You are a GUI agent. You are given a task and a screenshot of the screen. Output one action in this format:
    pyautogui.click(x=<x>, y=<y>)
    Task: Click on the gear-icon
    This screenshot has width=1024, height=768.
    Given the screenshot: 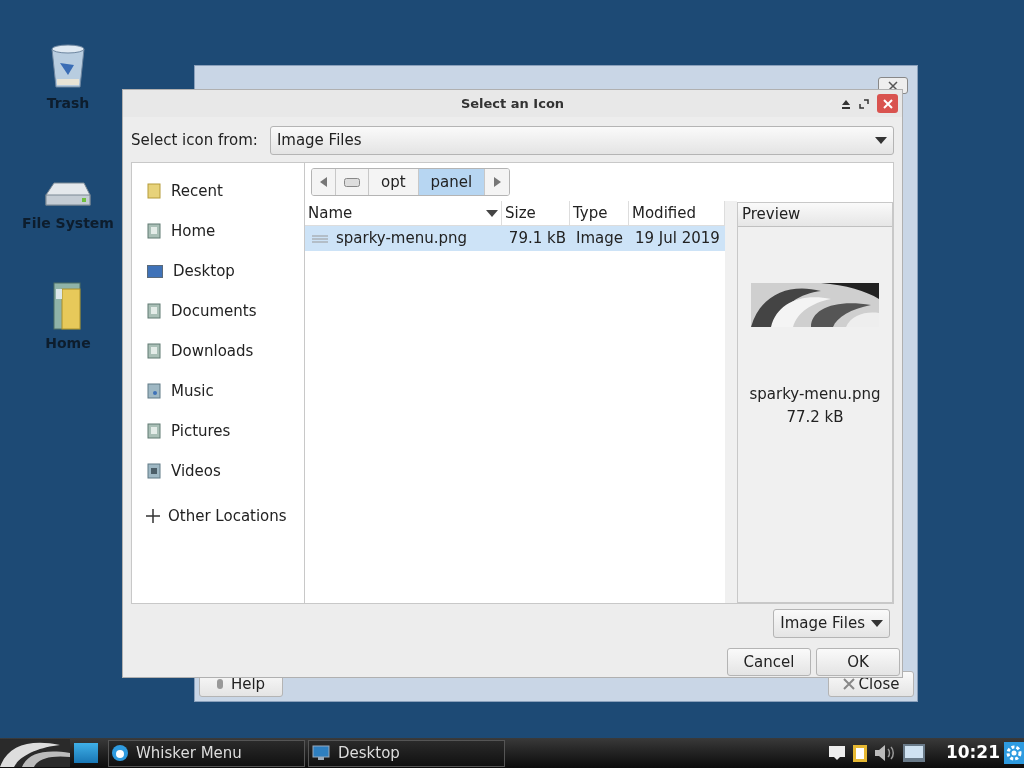 What is the action you would take?
    pyautogui.click(x=1014, y=753)
    